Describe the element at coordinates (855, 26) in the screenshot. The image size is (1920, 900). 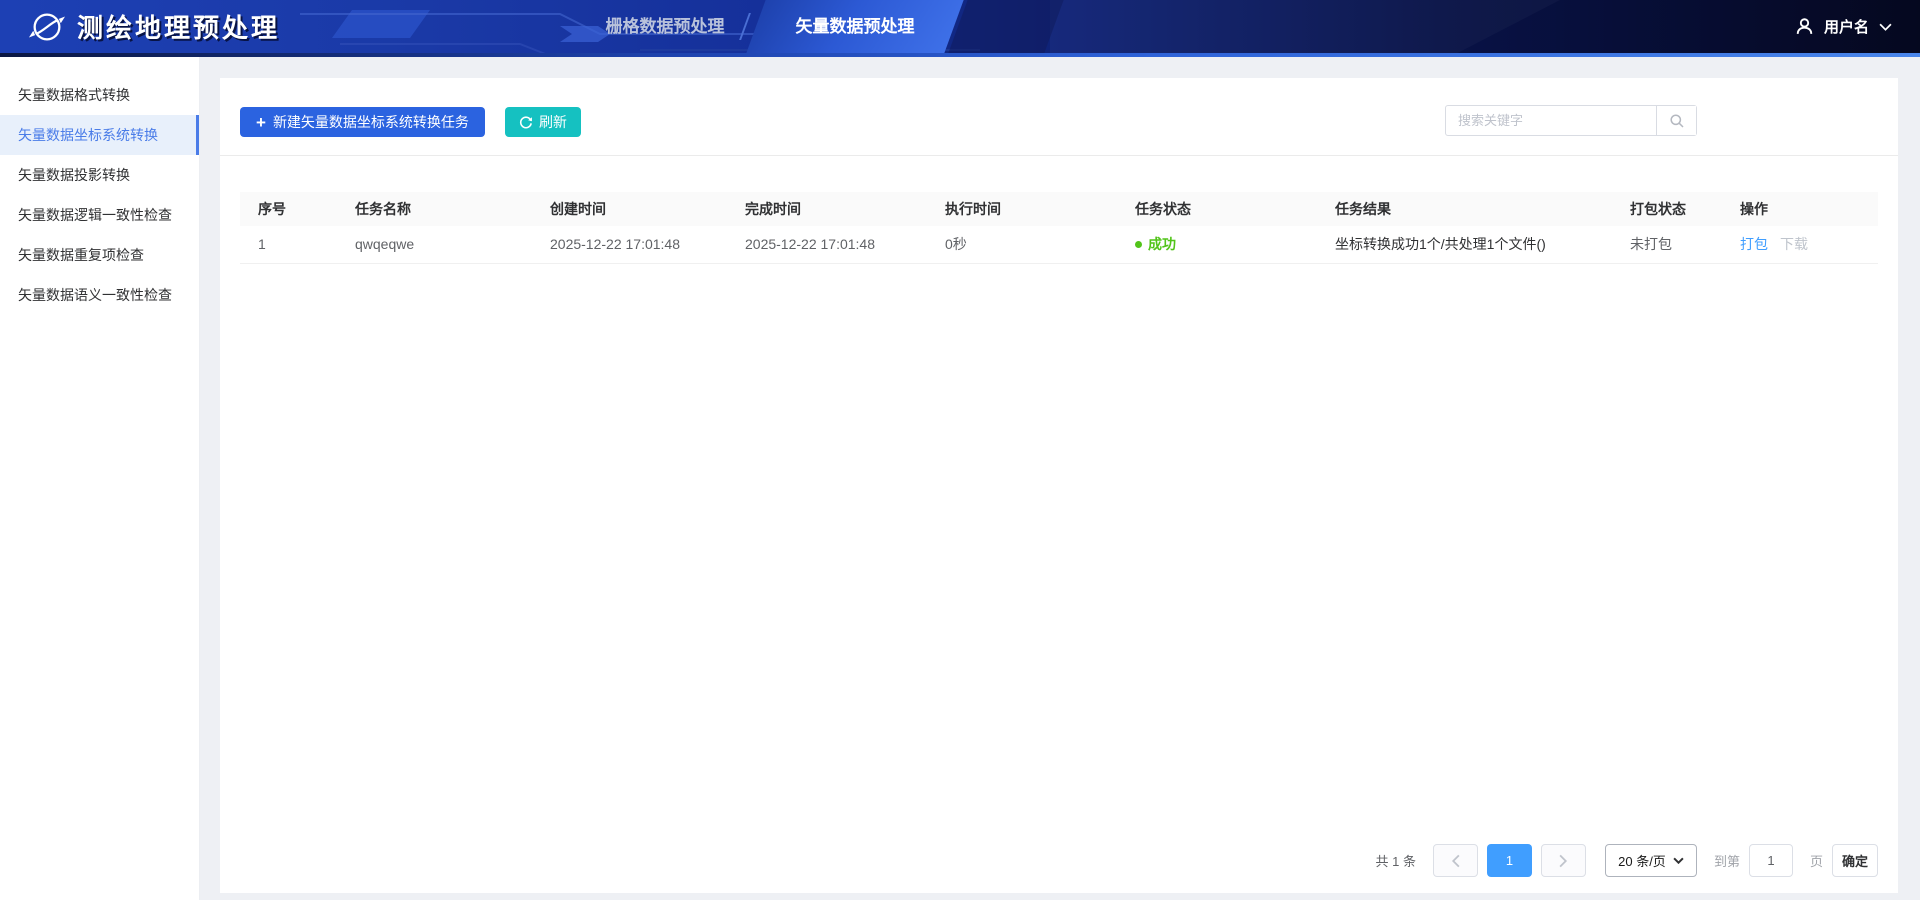
I see `tab-vector-preprocessing: 矢量数据预处理` at that location.